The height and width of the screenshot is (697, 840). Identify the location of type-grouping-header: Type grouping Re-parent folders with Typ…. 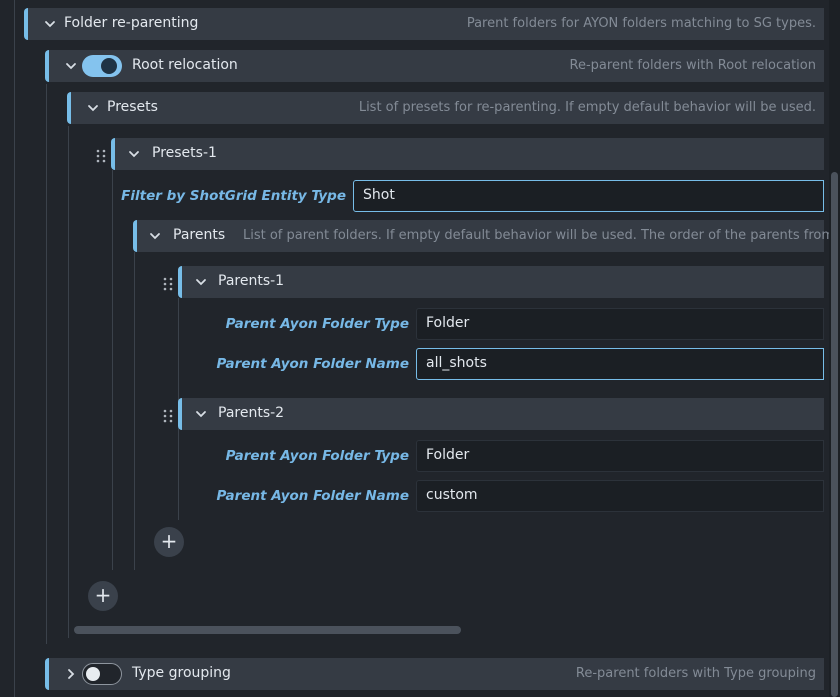
(434, 674).